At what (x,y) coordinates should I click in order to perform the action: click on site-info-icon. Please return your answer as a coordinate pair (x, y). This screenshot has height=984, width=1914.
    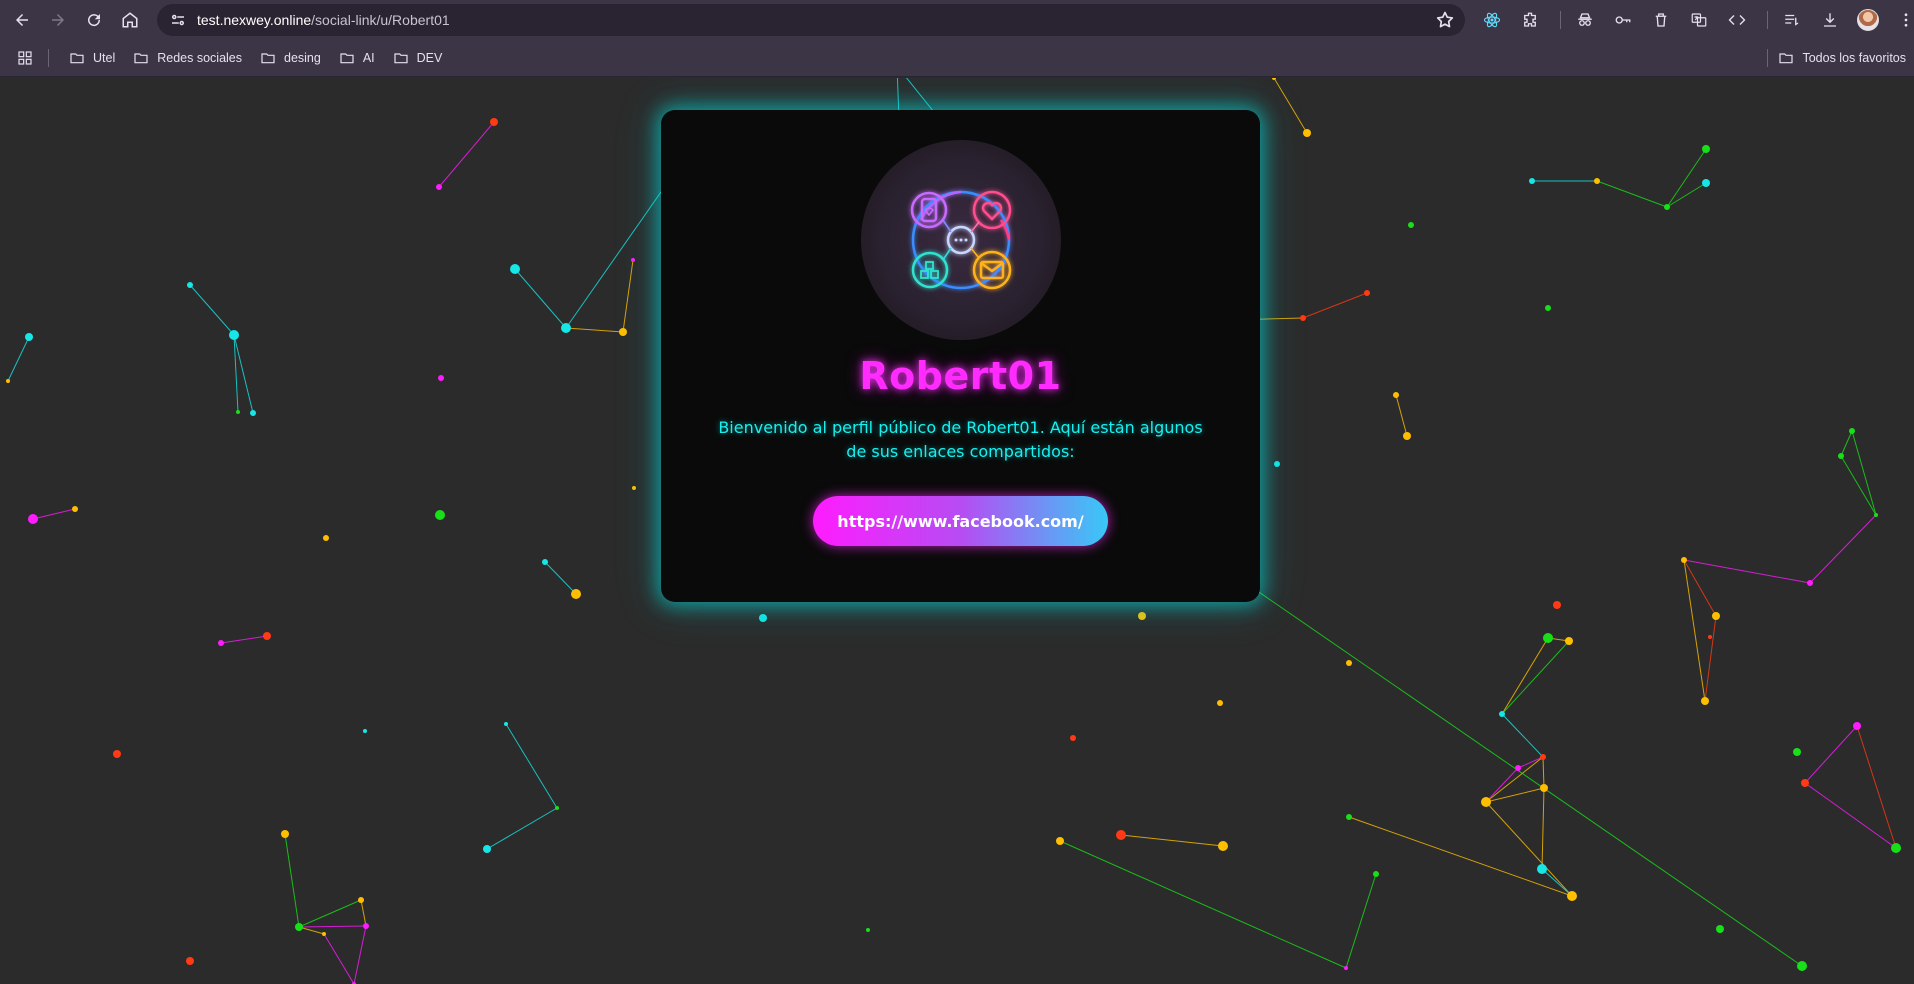
    Looking at the image, I should click on (178, 20).